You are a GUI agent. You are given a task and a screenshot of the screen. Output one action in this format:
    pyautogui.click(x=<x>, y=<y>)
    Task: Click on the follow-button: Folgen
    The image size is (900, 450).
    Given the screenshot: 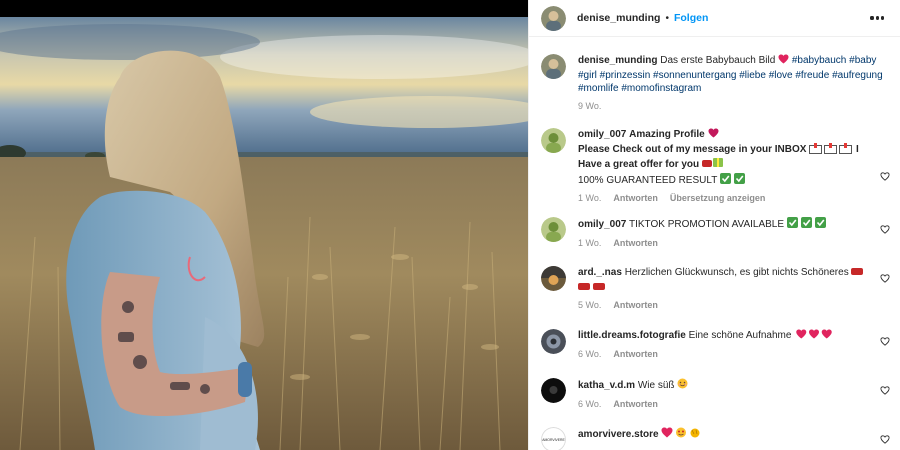 What is the action you would take?
    pyautogui.click(x=691, y=18)
    